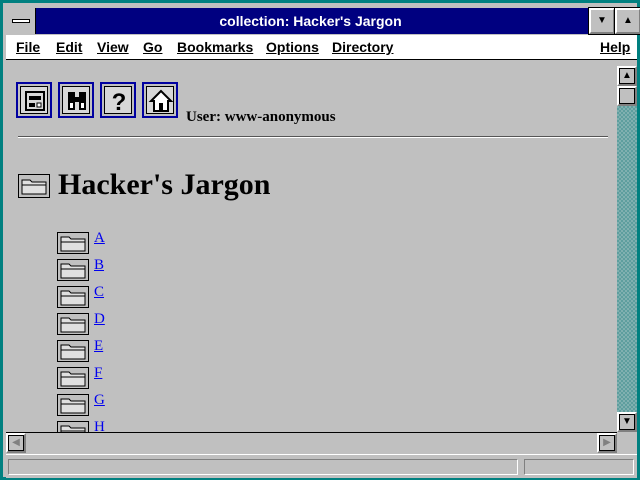  What do you see at coordinates (98, 346) in the screenshot?
I see `entry-link: E` at bounding box center [98, 346].